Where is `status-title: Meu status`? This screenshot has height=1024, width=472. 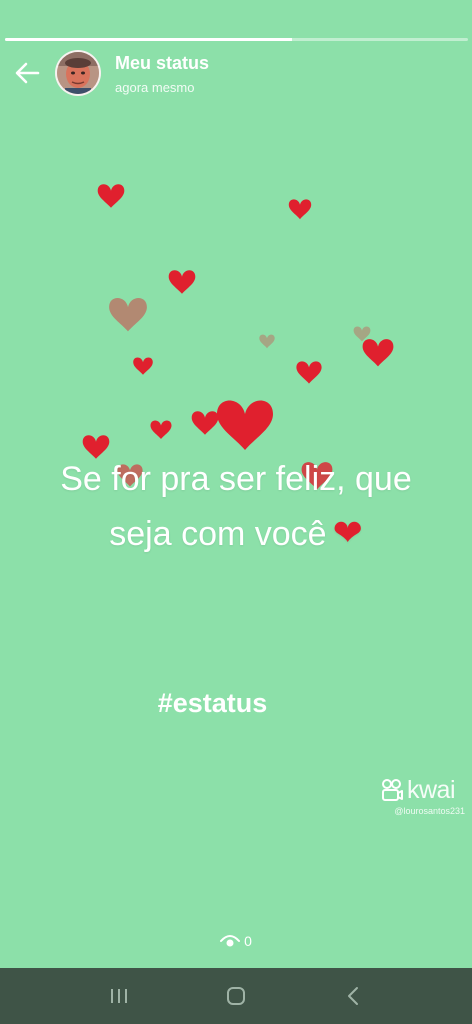 status-title: Meu status is located at coordinates (162, 63).